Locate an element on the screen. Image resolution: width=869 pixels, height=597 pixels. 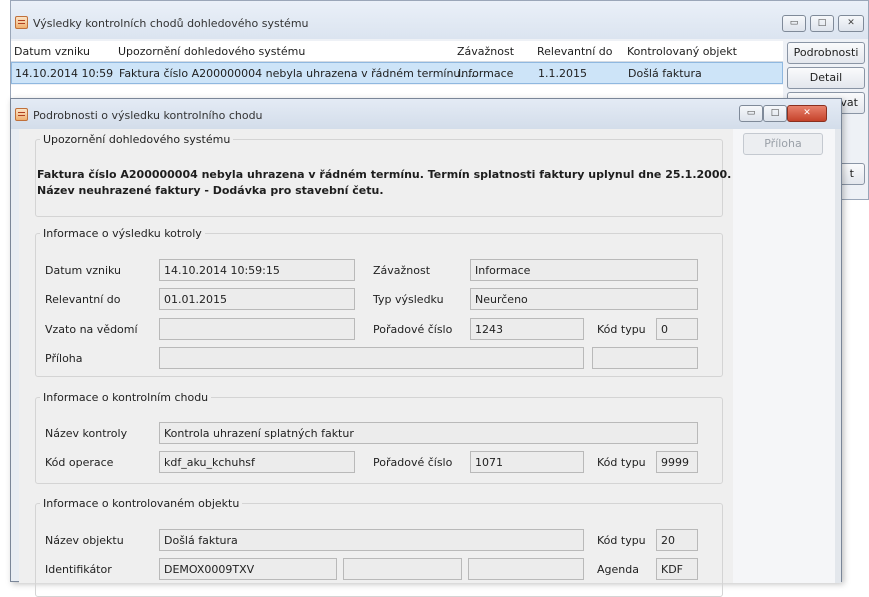
poradove-cislo-label: Pořadové číslo is located at coordinates (413, 329).